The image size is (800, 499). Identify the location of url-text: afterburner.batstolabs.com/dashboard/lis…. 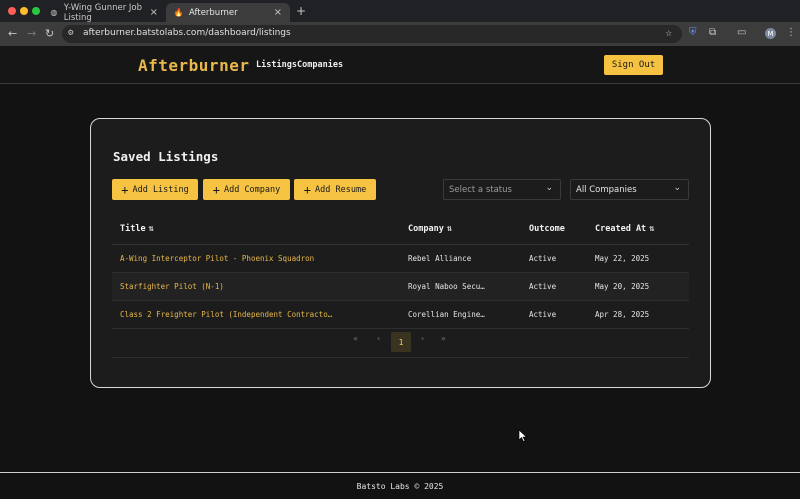
(187, 33).